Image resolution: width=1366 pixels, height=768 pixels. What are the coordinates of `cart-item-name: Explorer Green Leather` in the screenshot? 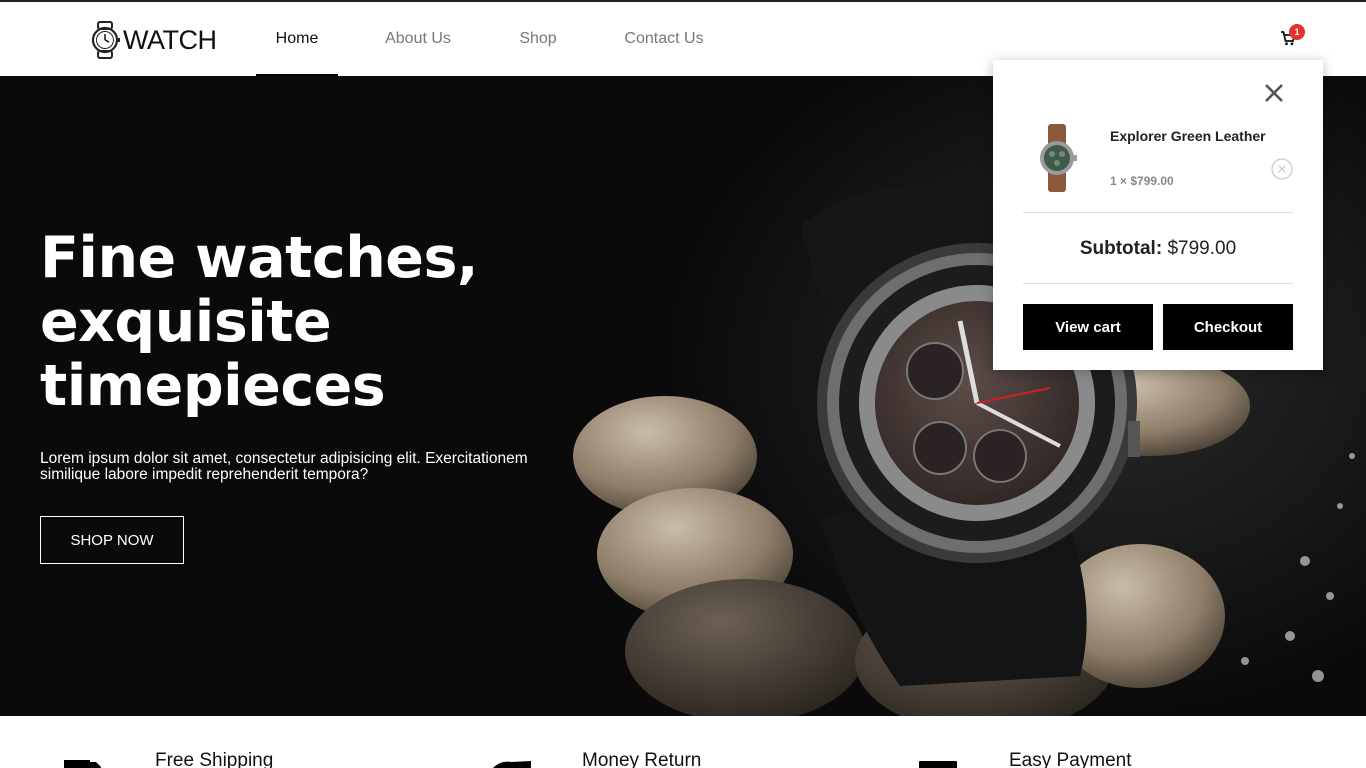 It's located at (1188, 136).